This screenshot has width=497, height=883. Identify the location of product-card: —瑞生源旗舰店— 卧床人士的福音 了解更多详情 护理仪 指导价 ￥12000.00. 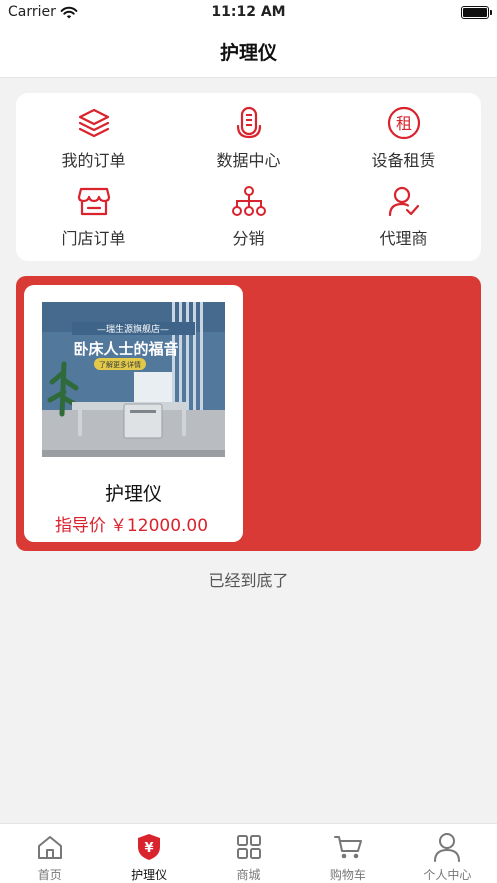
(133, 413).